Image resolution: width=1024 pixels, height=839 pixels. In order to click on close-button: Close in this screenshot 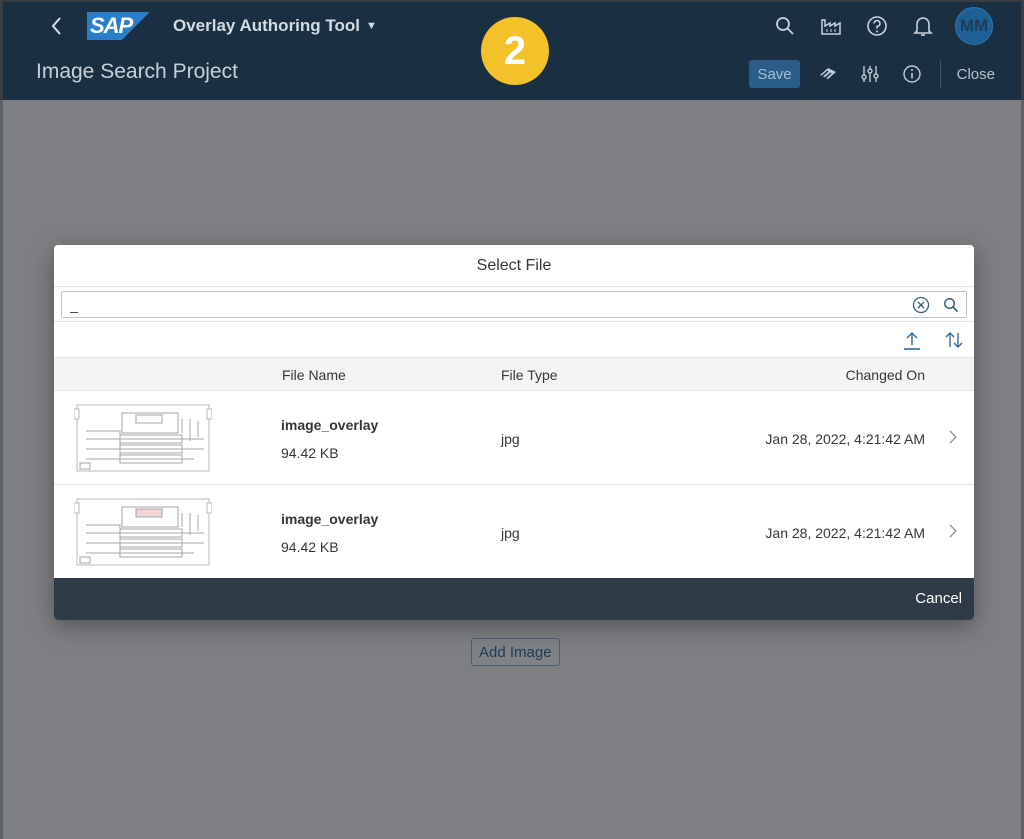, I will do `click(975, 74)`.